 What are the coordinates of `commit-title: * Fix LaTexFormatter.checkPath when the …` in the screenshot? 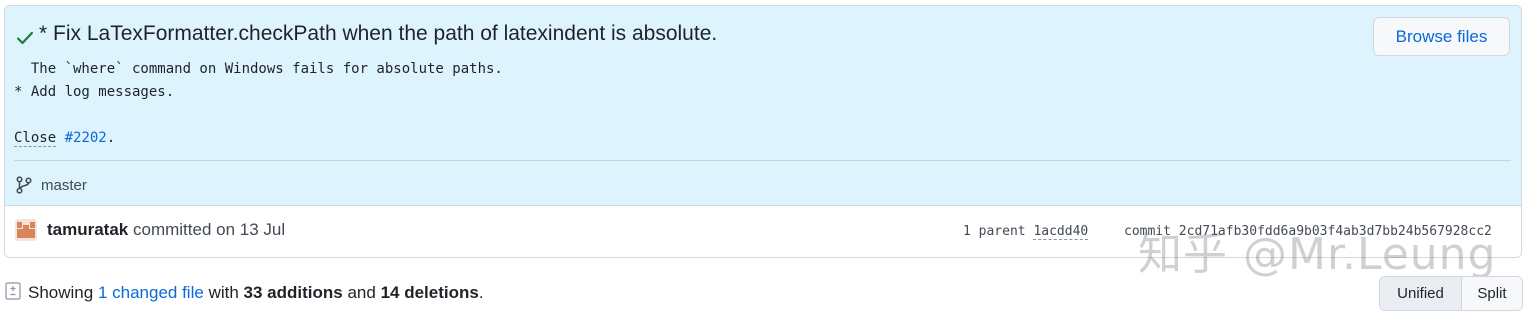 It's located at (378, 33).